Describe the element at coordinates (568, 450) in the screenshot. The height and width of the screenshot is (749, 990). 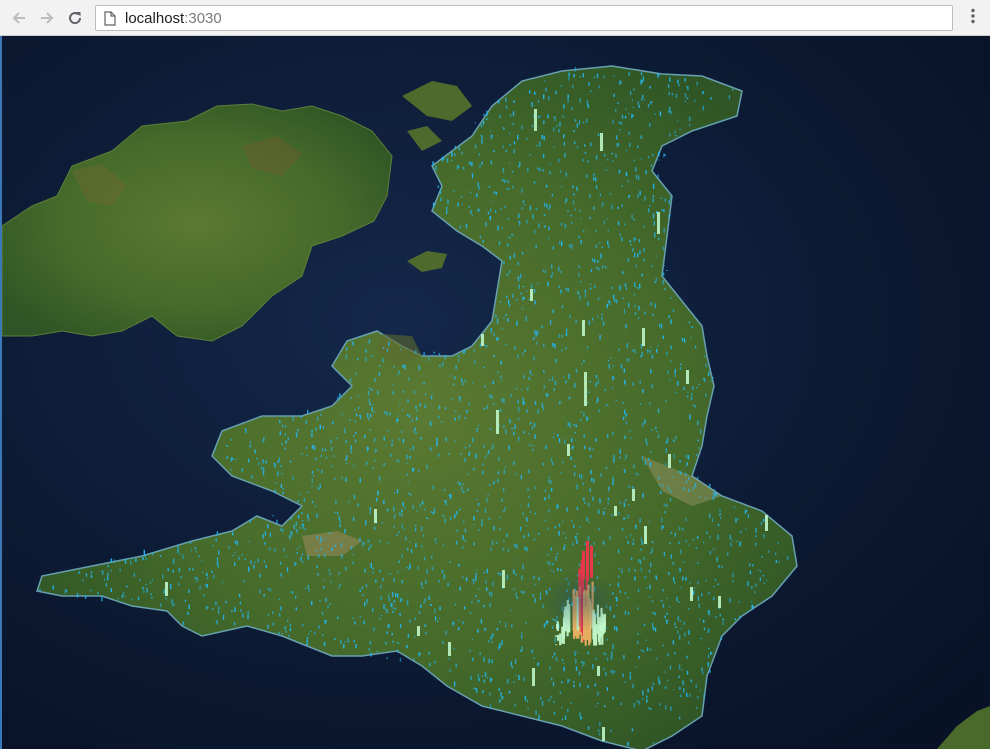
I see `peak-bar` at that location.